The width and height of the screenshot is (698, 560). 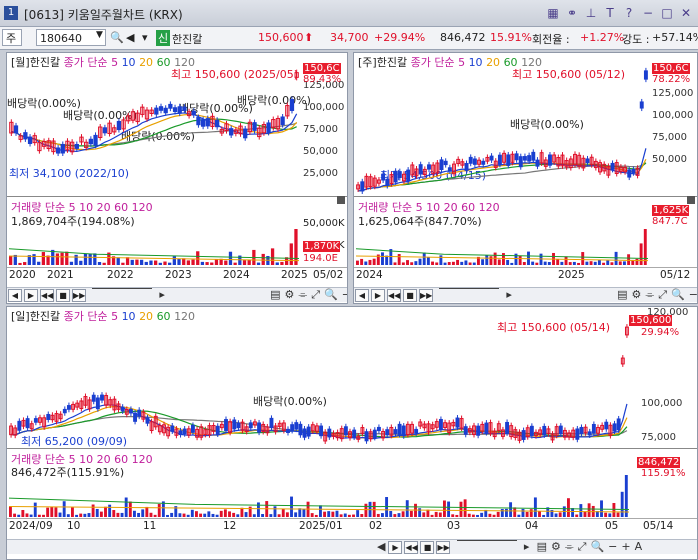 I want to click on zoom-in-icon: +, so click(x=625, y=546).